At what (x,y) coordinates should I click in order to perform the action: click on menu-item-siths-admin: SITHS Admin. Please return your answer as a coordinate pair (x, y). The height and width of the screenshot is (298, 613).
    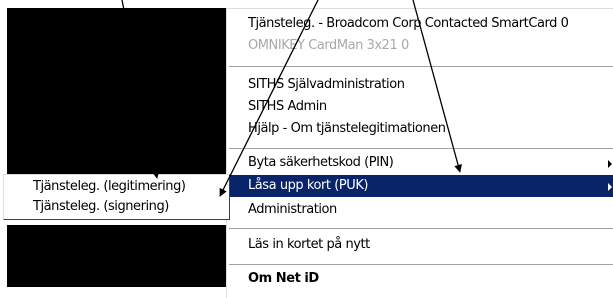
    Looking at the image, I should click on (420, 107).